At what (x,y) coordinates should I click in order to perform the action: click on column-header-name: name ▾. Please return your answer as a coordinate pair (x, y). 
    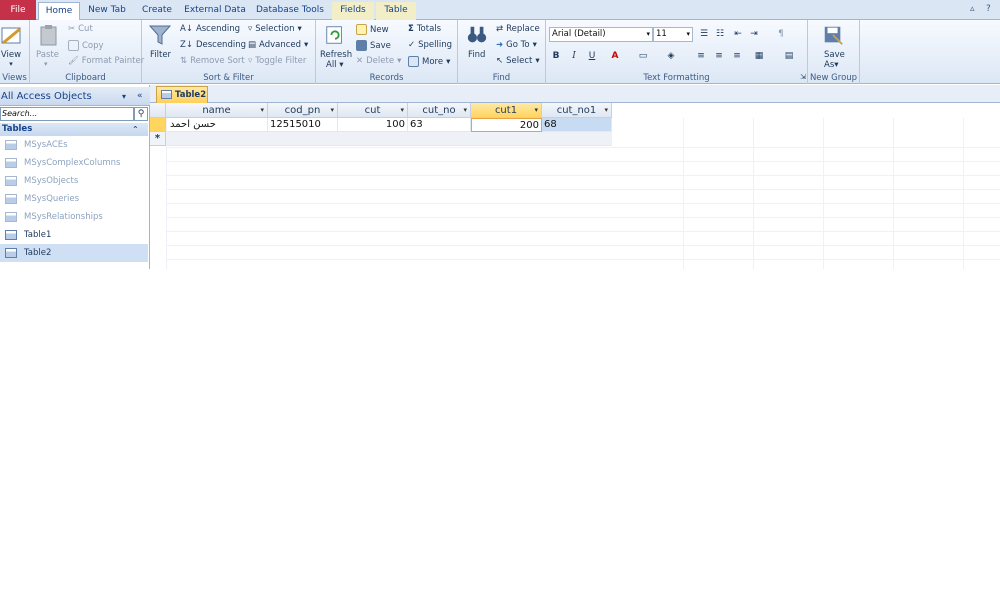
    Looking at the image, I should click on (217, 110).